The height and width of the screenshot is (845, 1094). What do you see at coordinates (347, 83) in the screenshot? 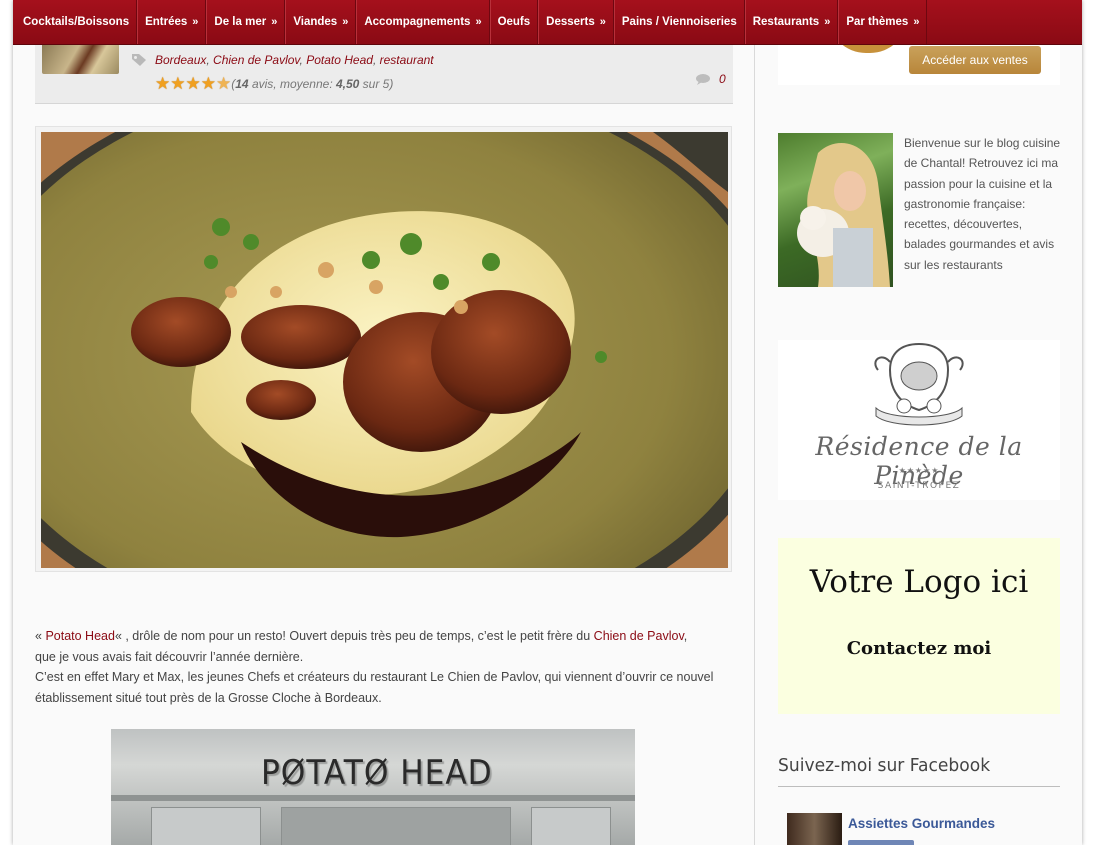
I see `rating-average: 4,50` at bounding box center [347, 83].